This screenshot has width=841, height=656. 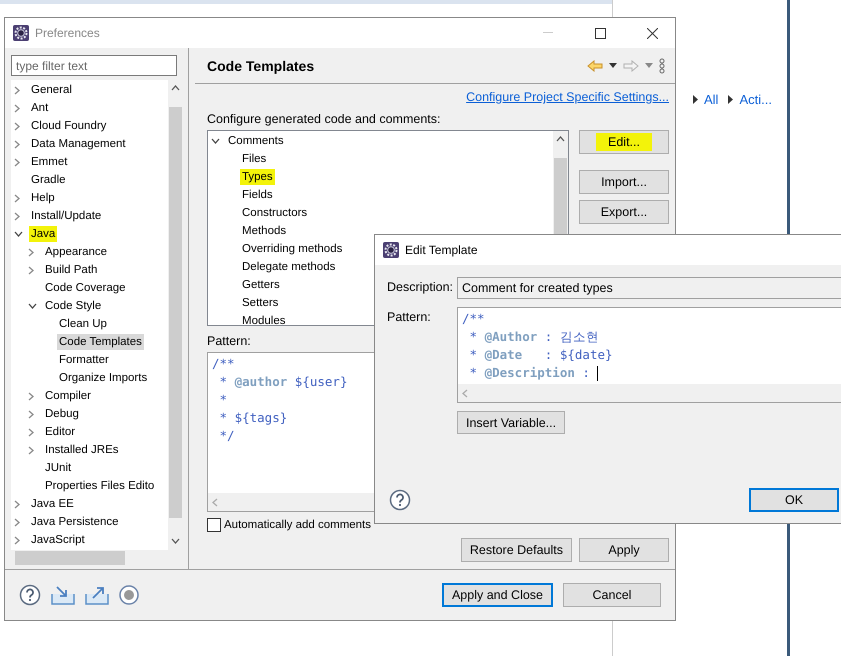 I want to click on close-icon, so click(x=652, y=33).